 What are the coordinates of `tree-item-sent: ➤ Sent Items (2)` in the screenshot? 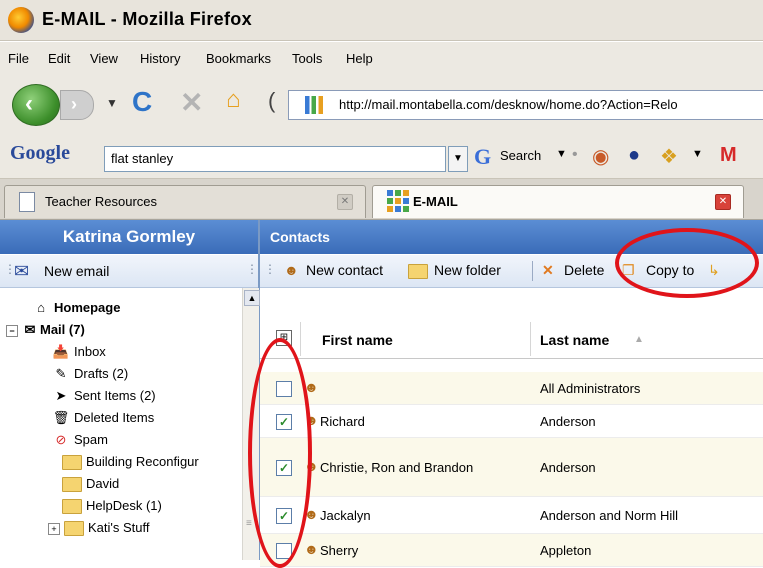 It's located at (103, 396).